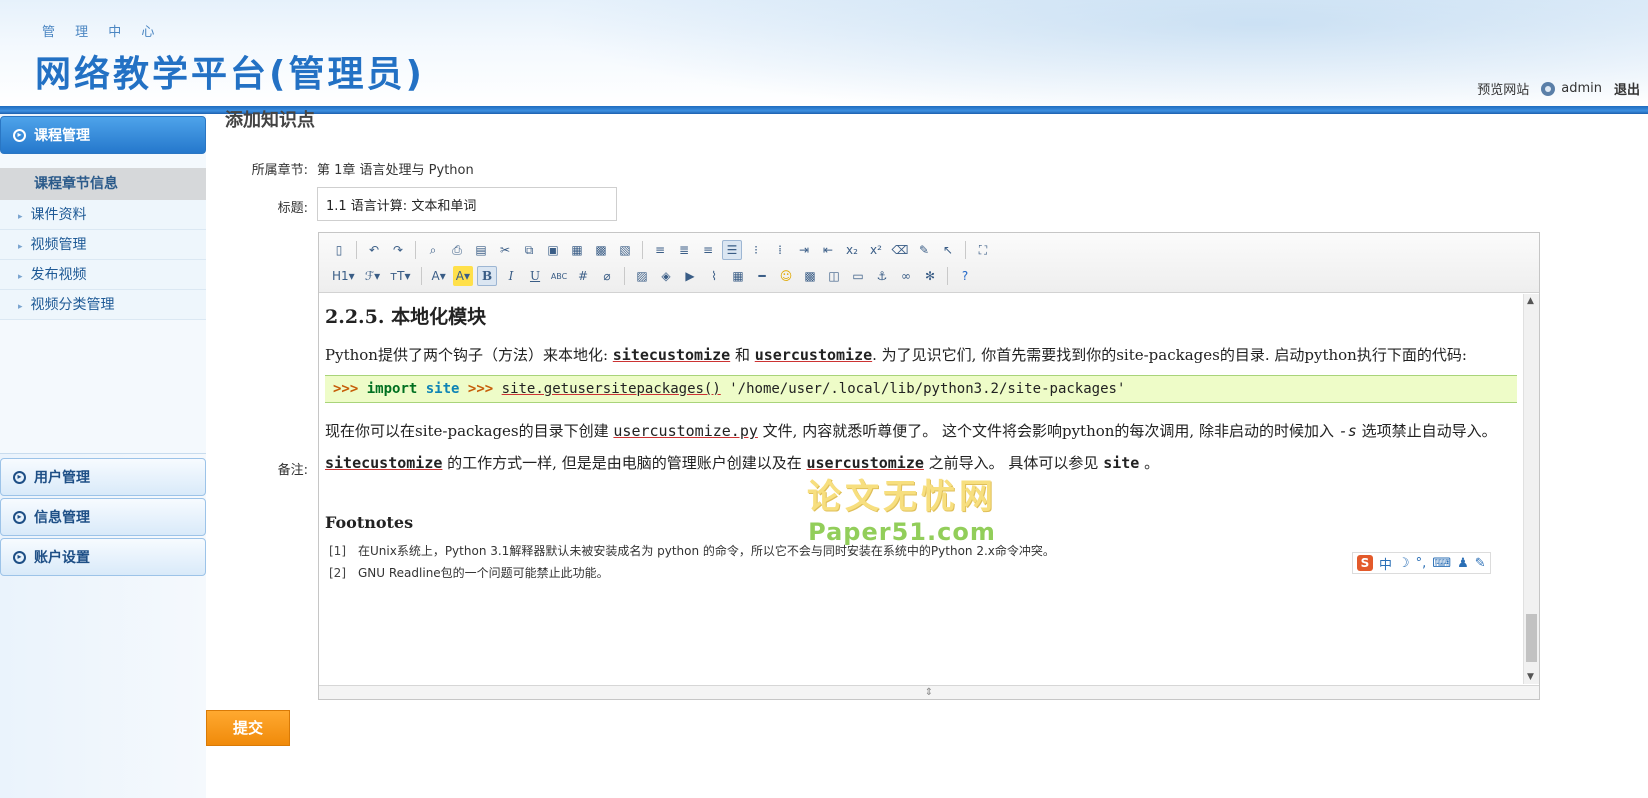 This screenshot has width=1648, height=798. Describe the element at coordinates (102, 32) in the screenshot. I see `header-subtitle: 管 理 中 心` at that location.